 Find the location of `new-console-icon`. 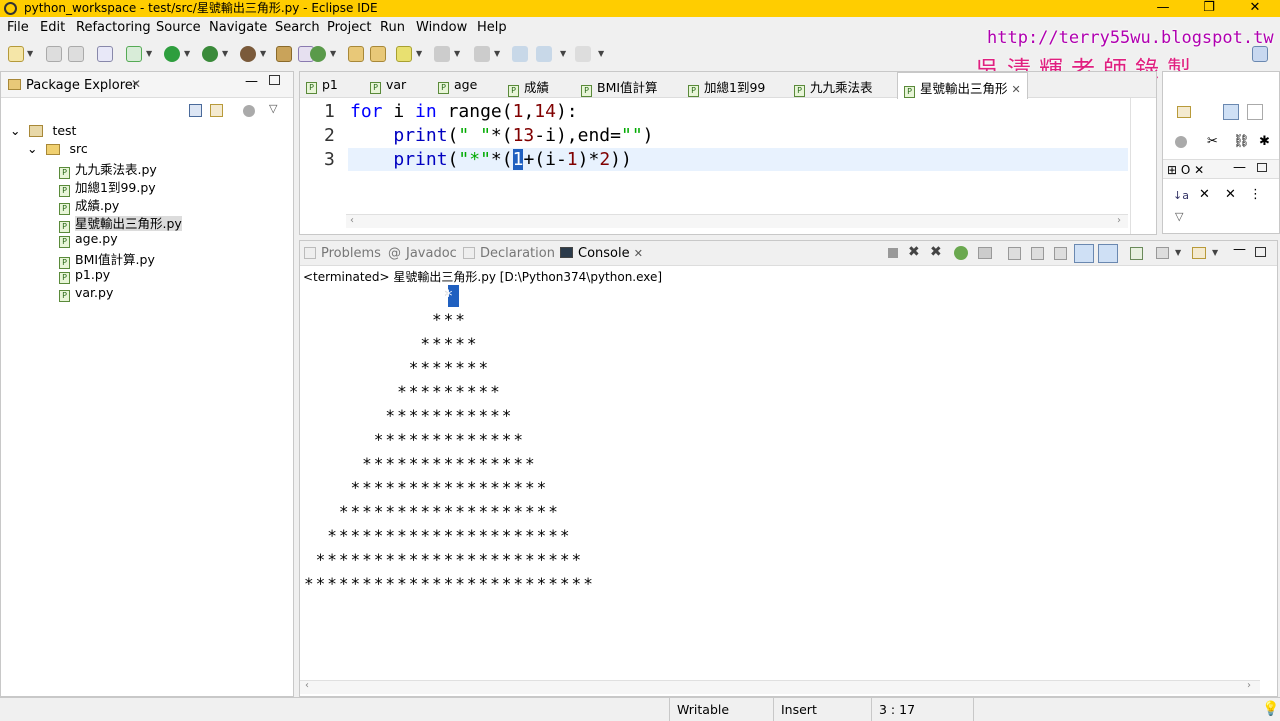

new-console-icon is located at coordinates (1199, 253).